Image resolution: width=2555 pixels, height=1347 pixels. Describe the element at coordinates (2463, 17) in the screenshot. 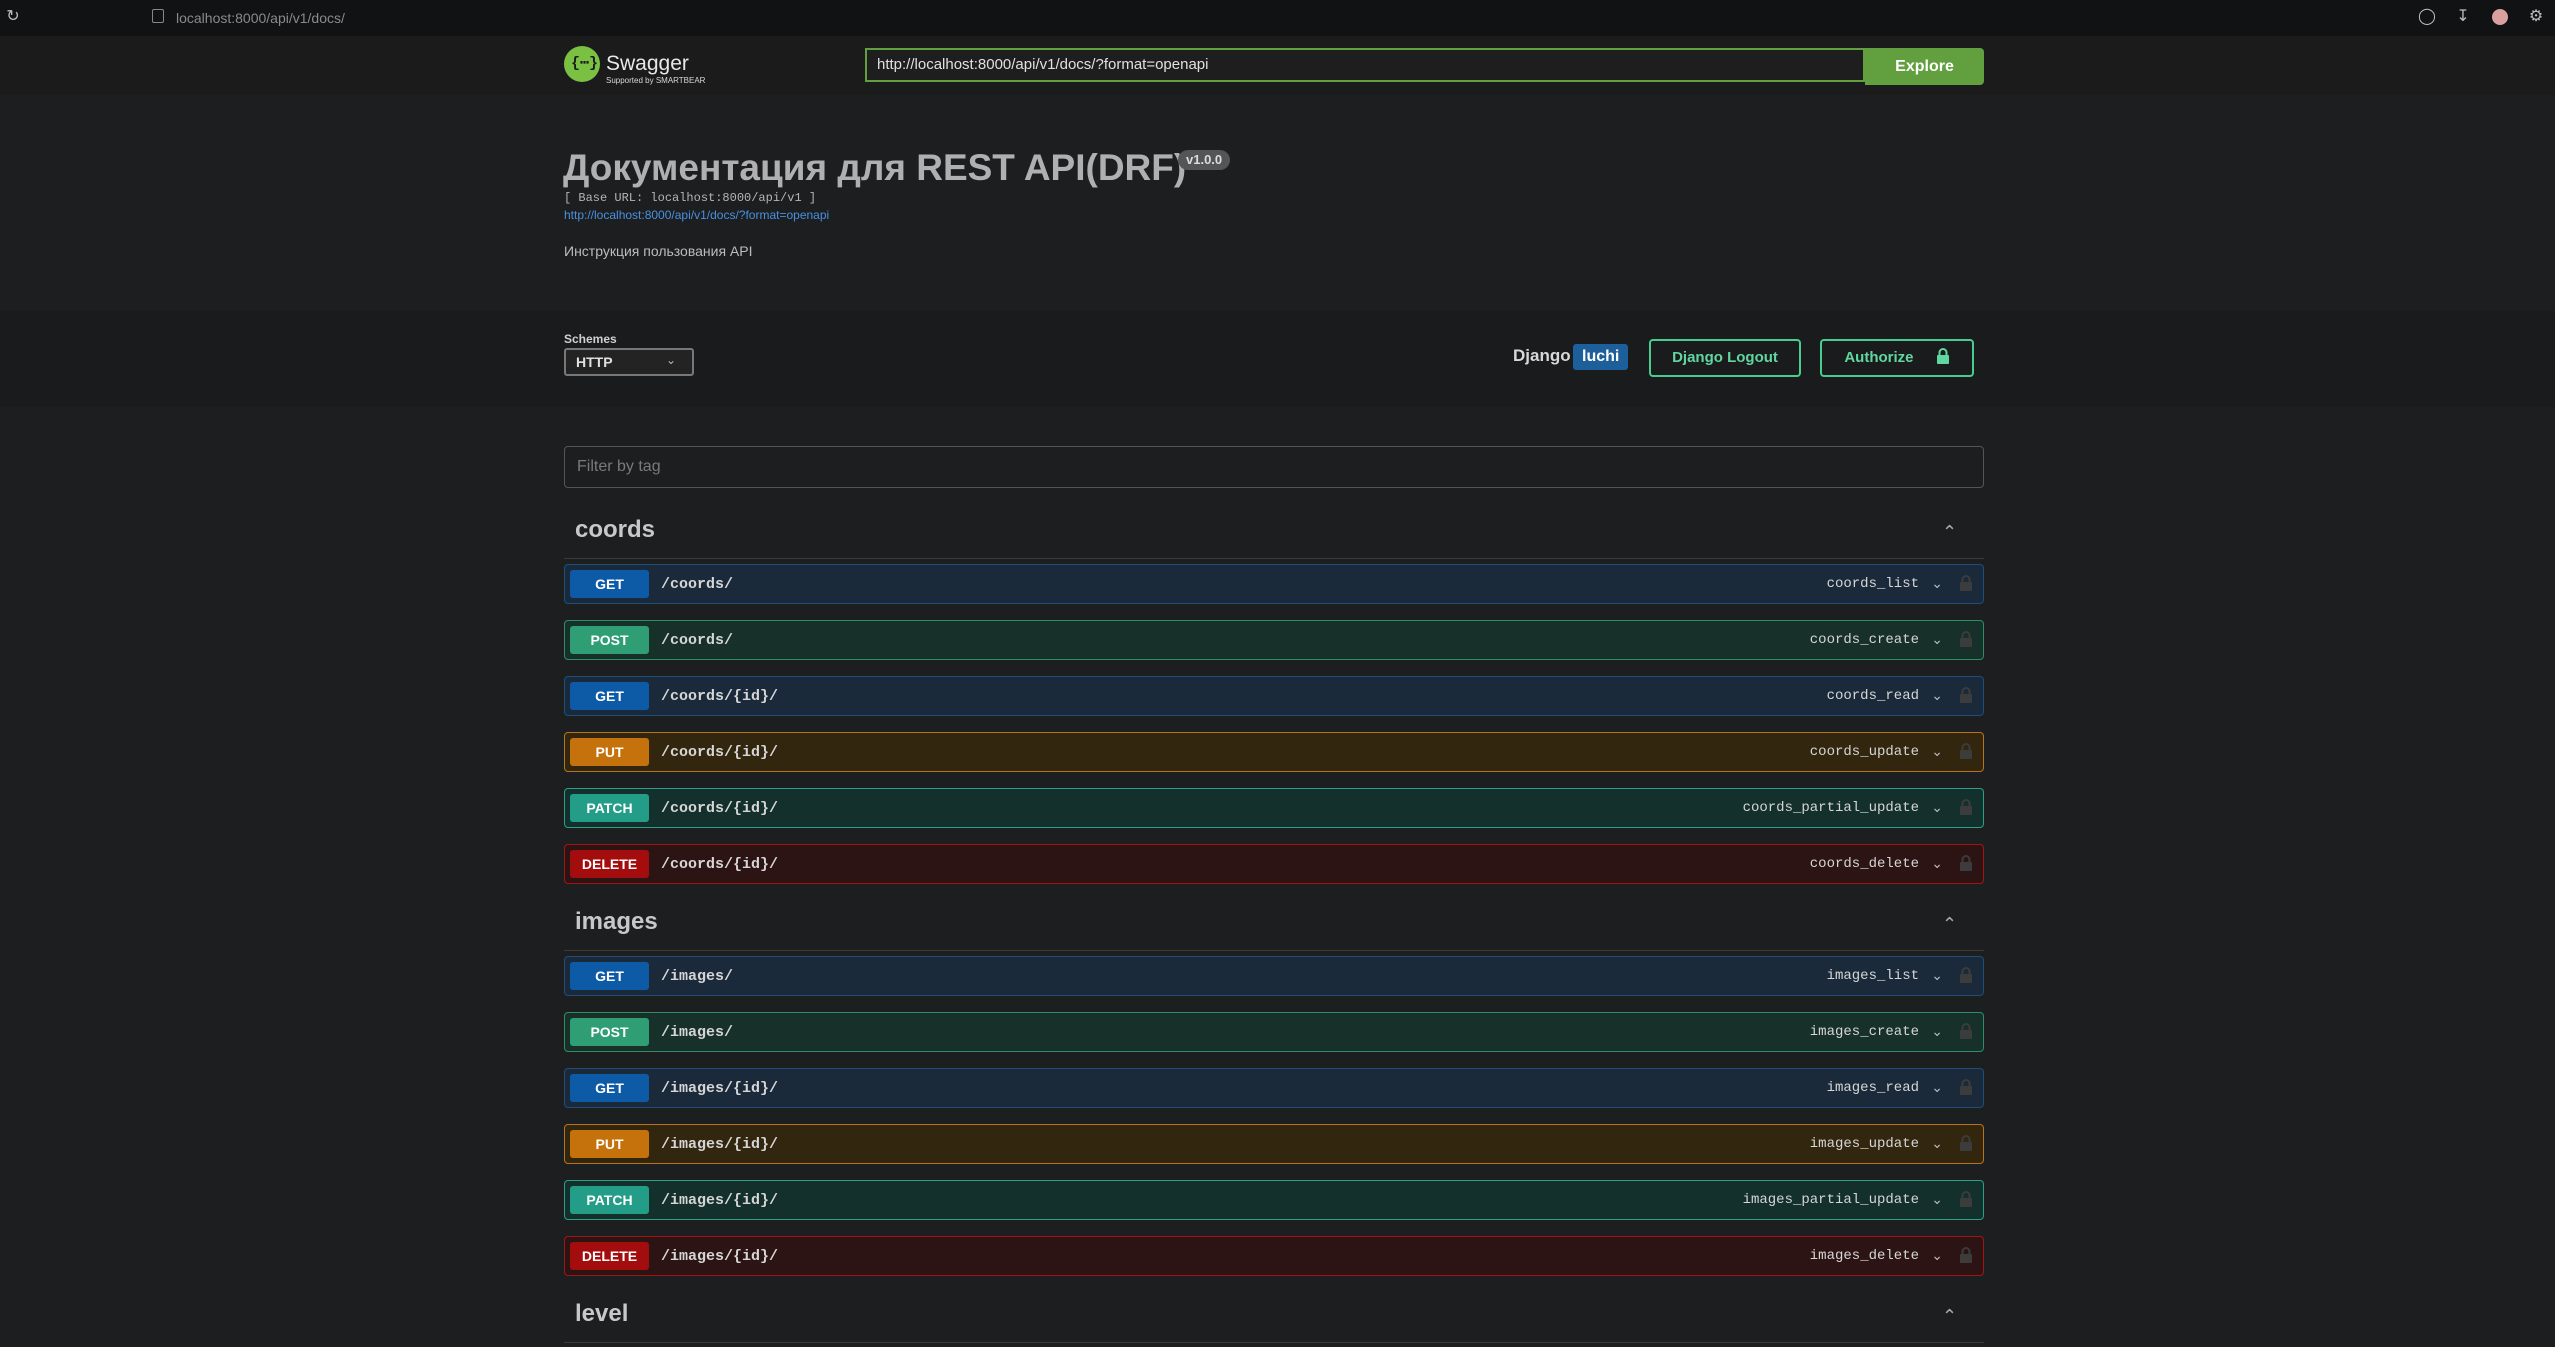

I see `download-icon: ↧` at that location.